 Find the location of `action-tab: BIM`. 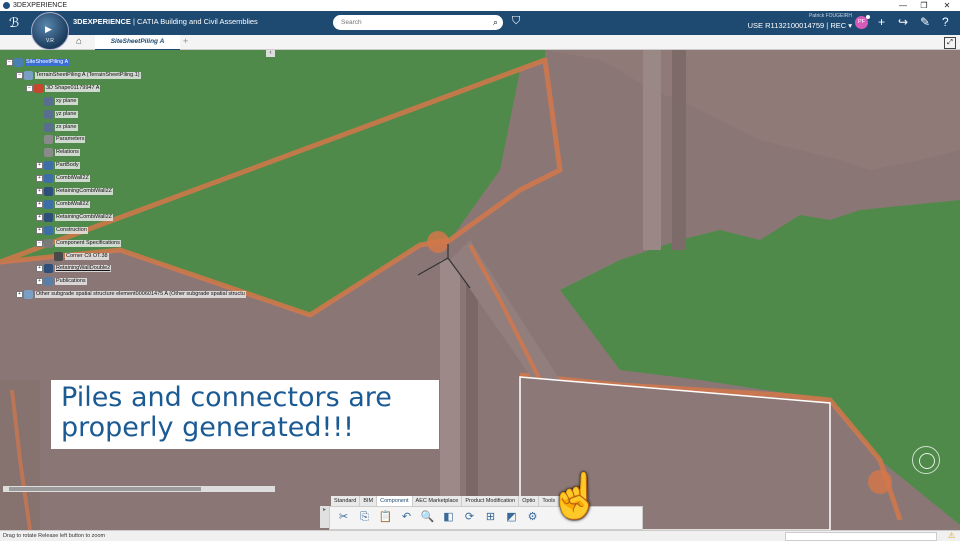

action-tab: BIM is located at coordinates (369, 501).